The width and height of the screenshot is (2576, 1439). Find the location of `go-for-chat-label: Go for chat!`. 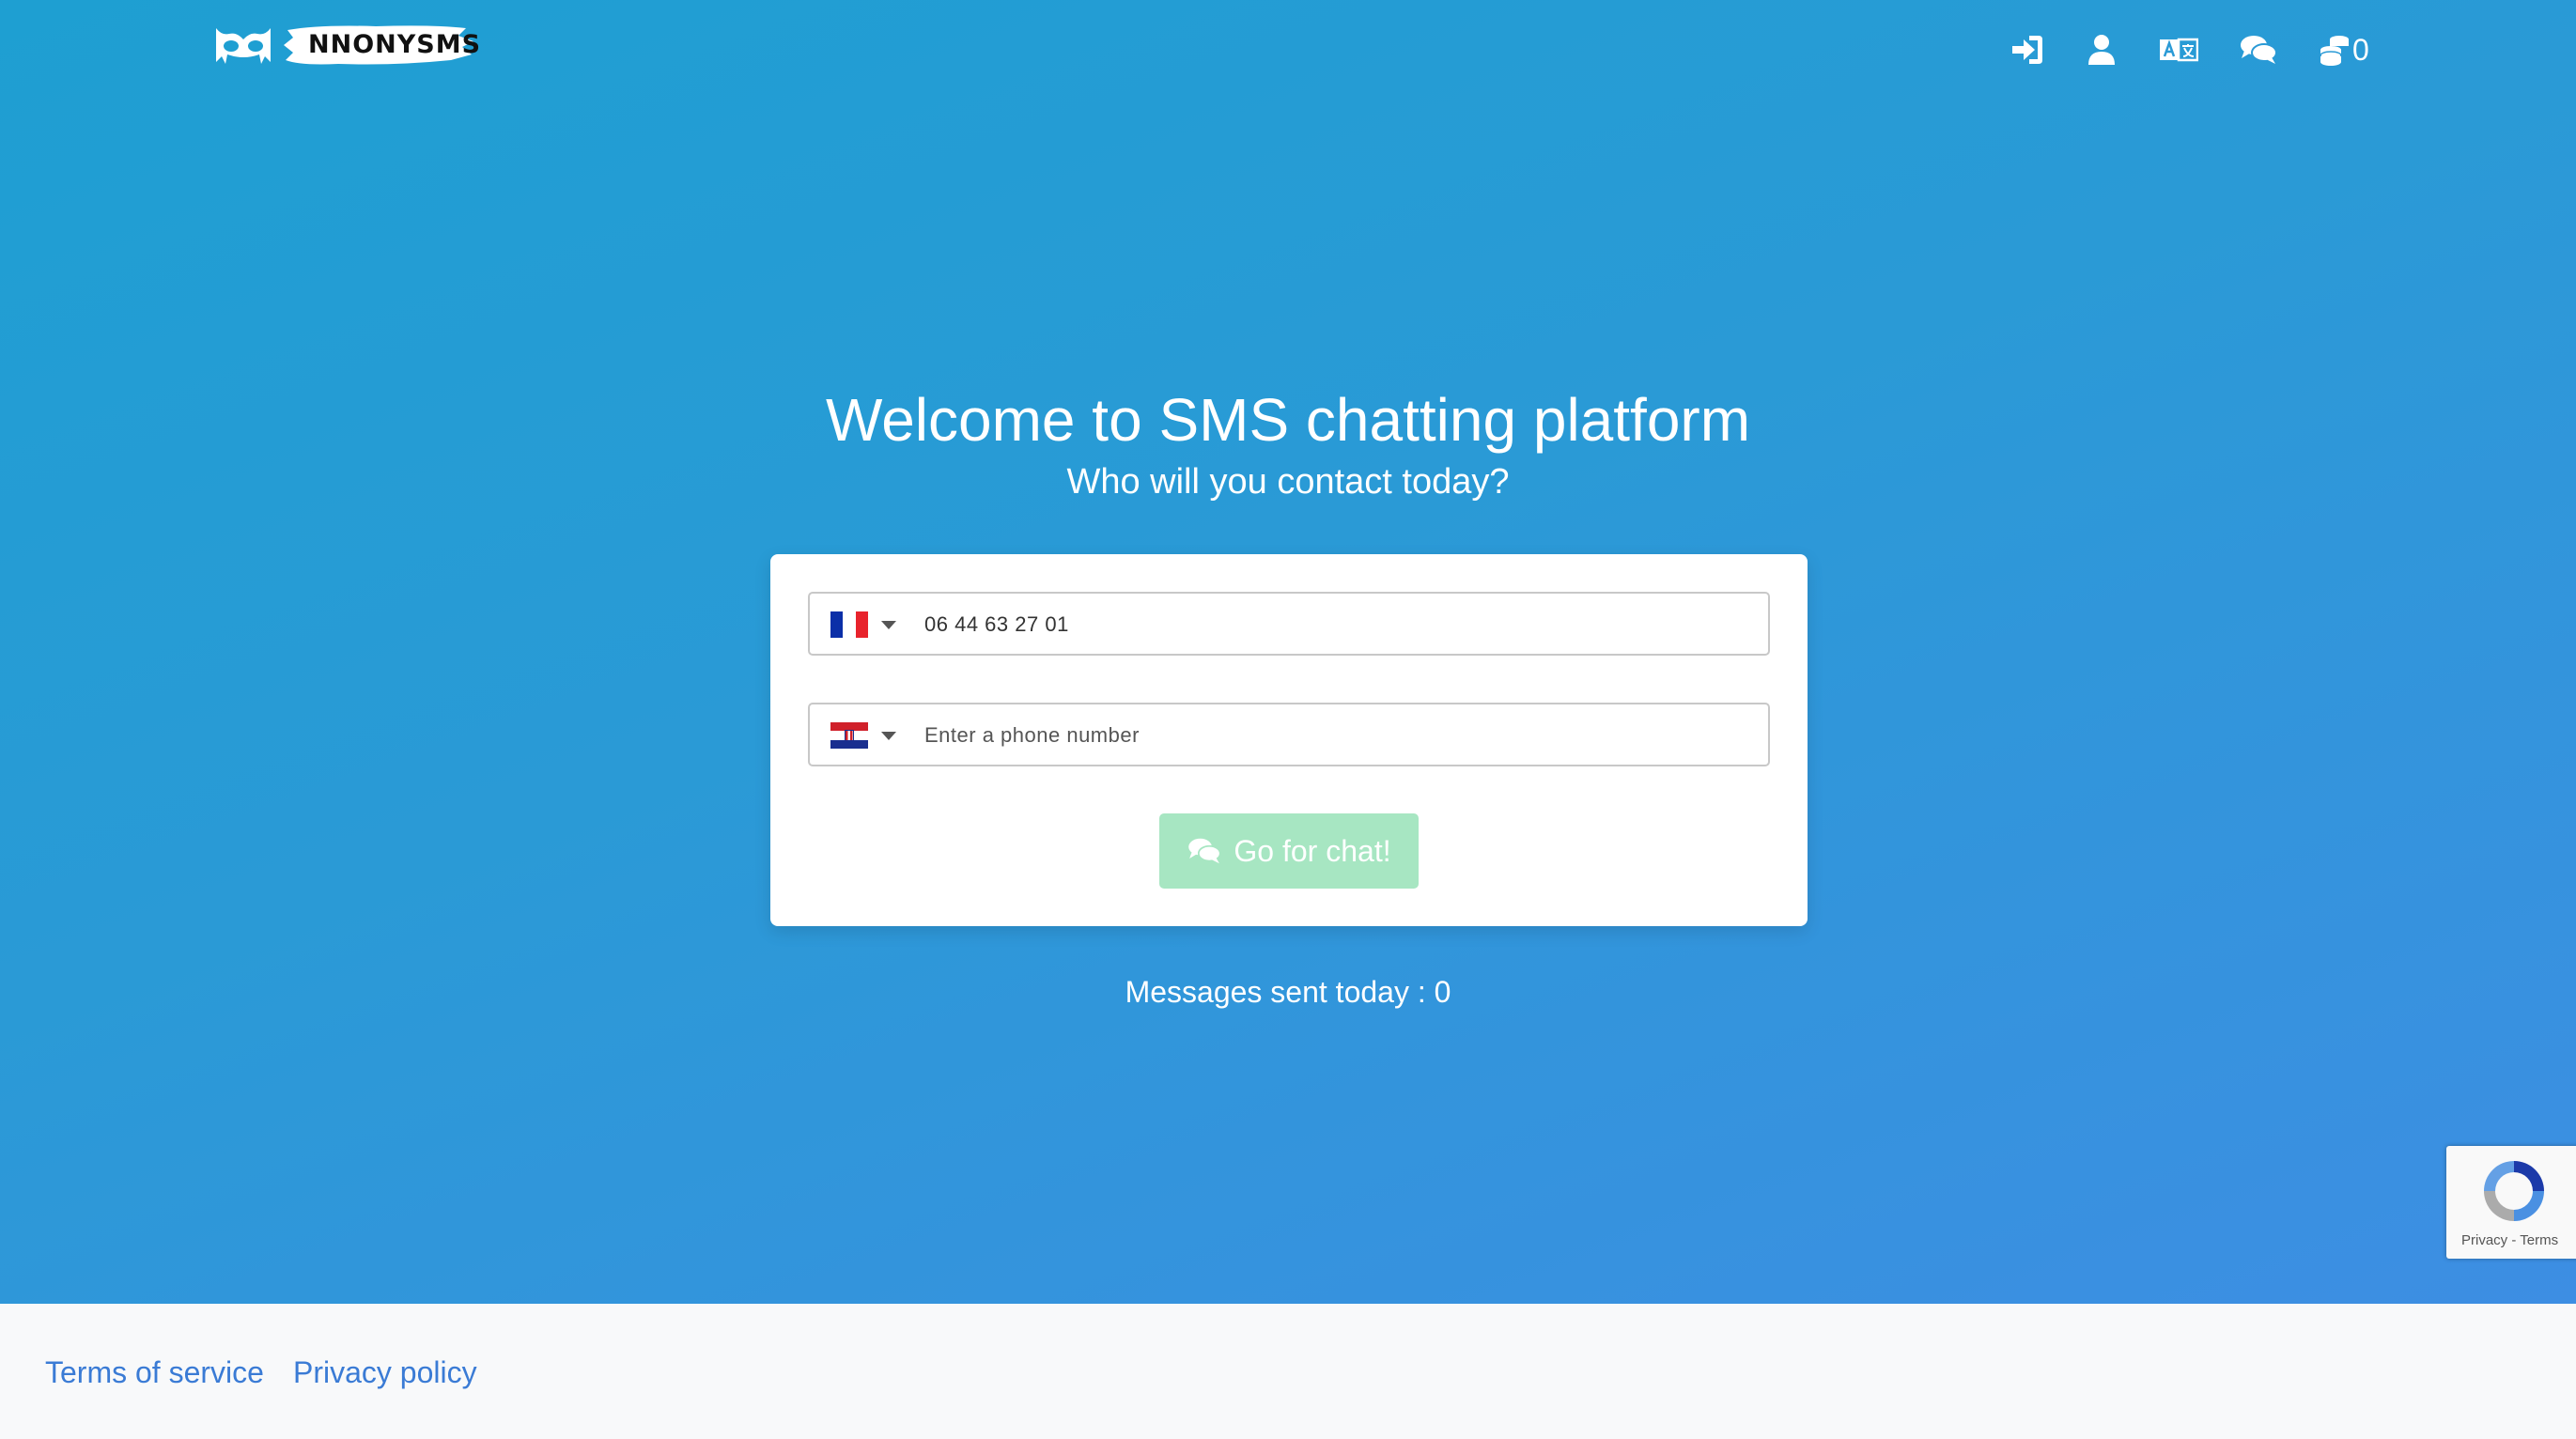

go-for-chat-label: Go for chat! is located at coordinates (1313, 850).